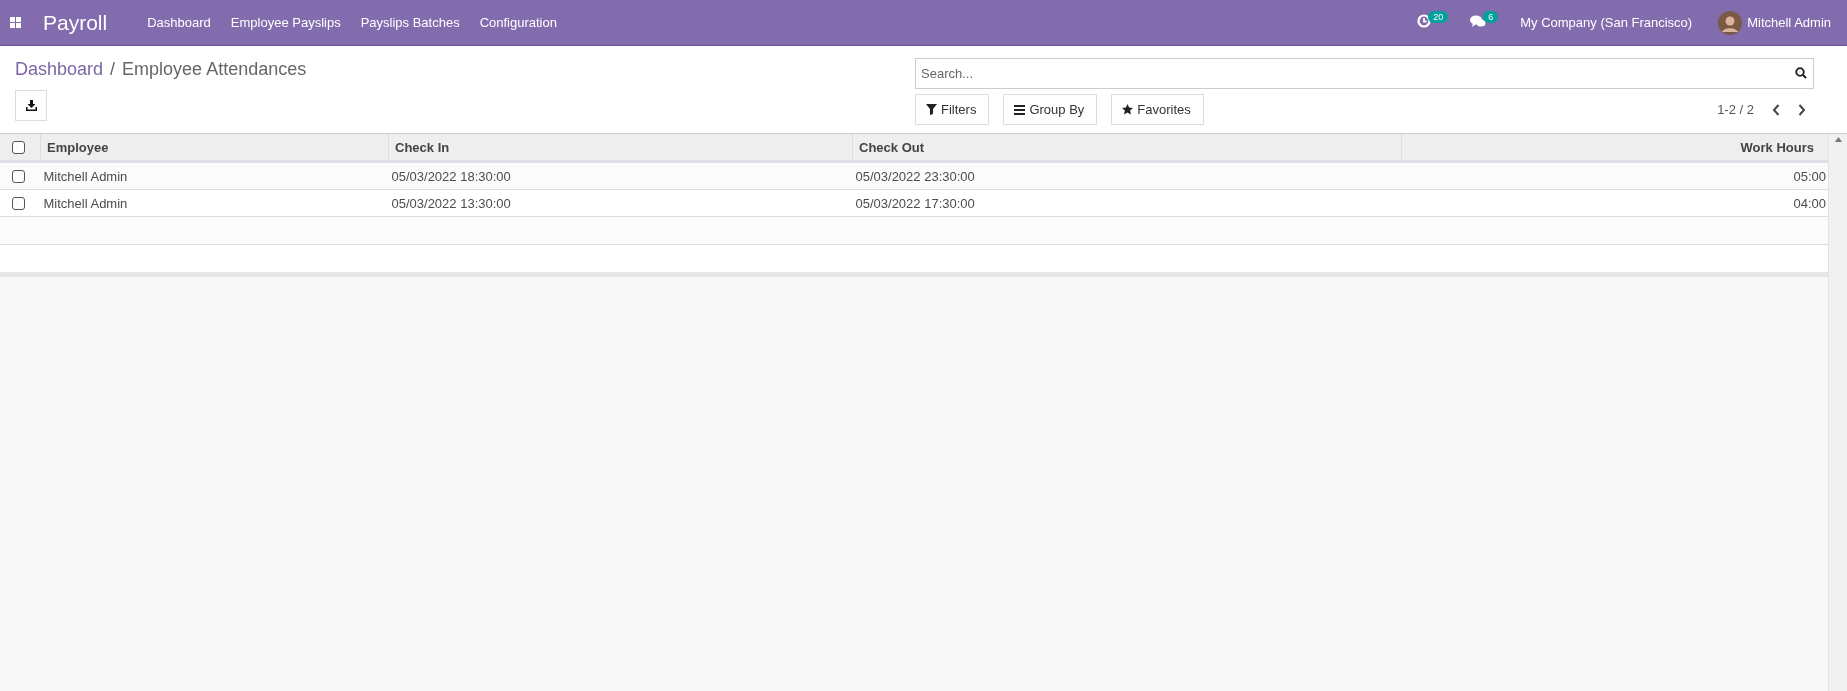 The image size is (1847, 691). Describe the element at coordinates (1735, 109) in the screenshot. I see `pager-value: 1-2 / 2` at that location.